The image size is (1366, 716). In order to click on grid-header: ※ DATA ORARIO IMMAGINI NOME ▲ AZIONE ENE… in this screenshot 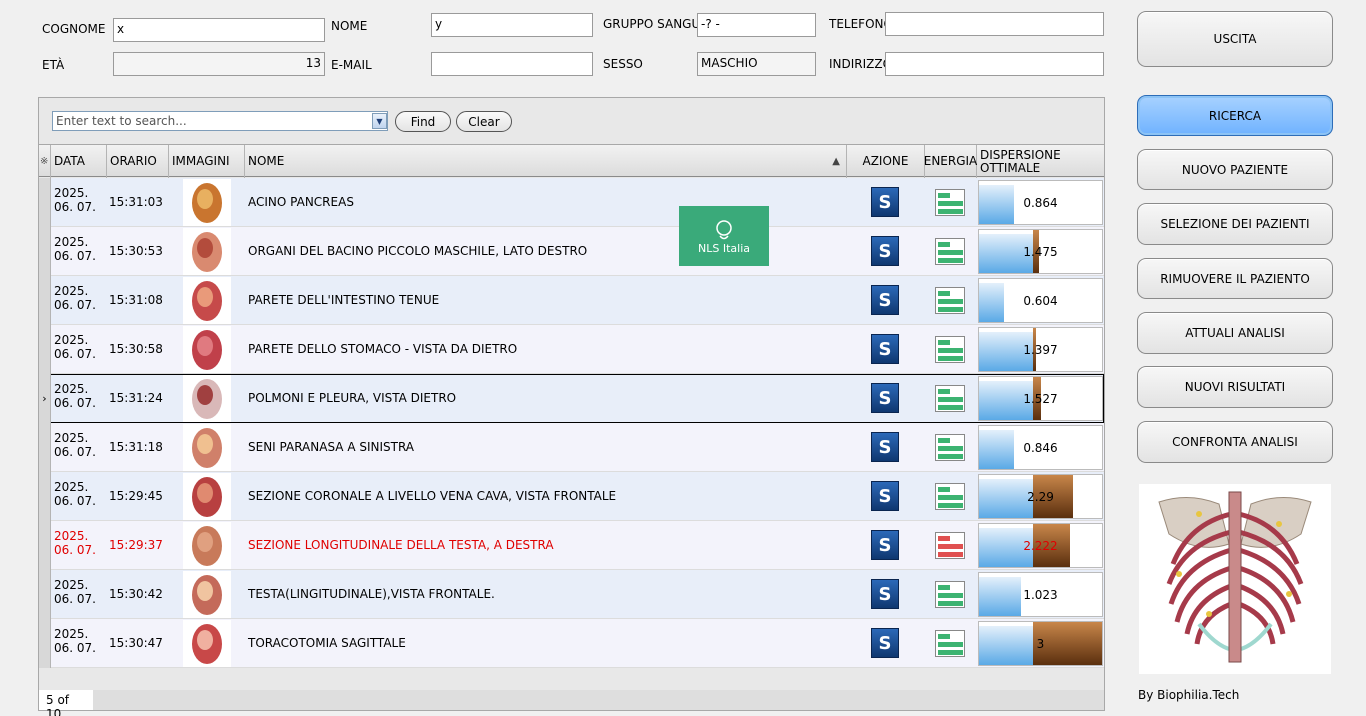, I will do `click(571, 161)`.